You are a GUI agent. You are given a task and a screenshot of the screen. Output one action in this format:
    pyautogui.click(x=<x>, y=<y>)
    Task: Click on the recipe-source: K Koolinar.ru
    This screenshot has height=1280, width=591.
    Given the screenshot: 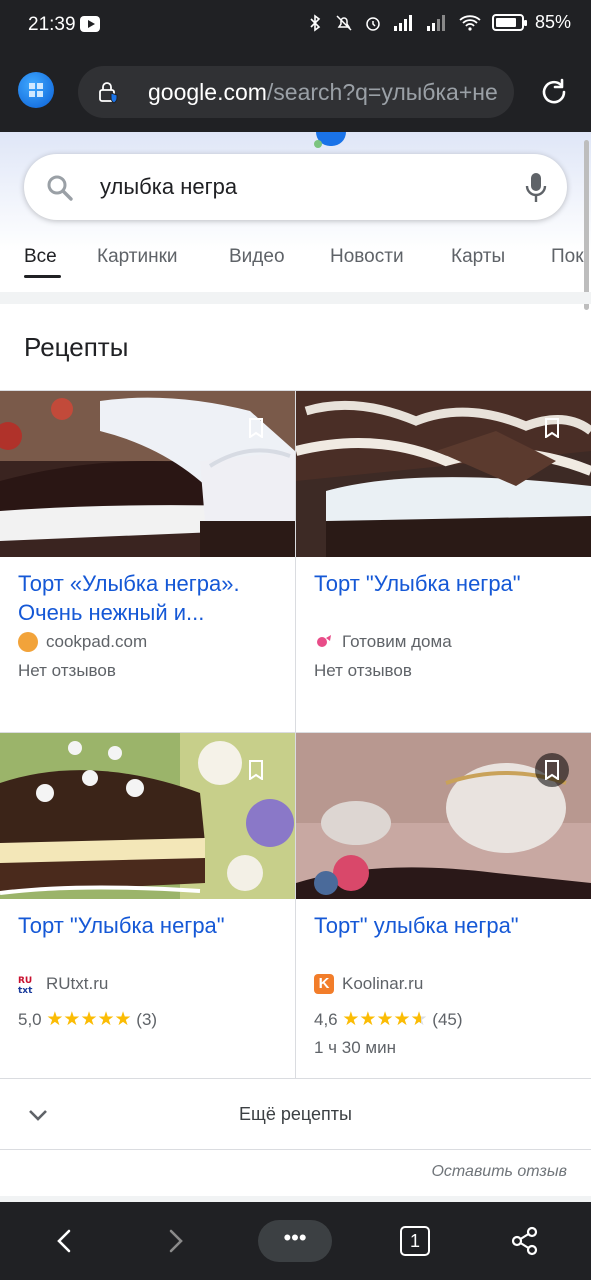 What is the action you would take?
    pyautogui.click(x=368, y=984)
    